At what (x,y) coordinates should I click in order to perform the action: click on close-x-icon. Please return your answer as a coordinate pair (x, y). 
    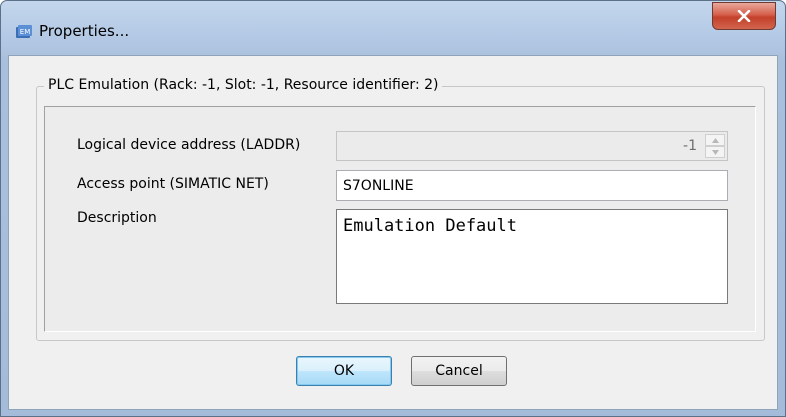
    Looking at the image, I should click on (744, 16).